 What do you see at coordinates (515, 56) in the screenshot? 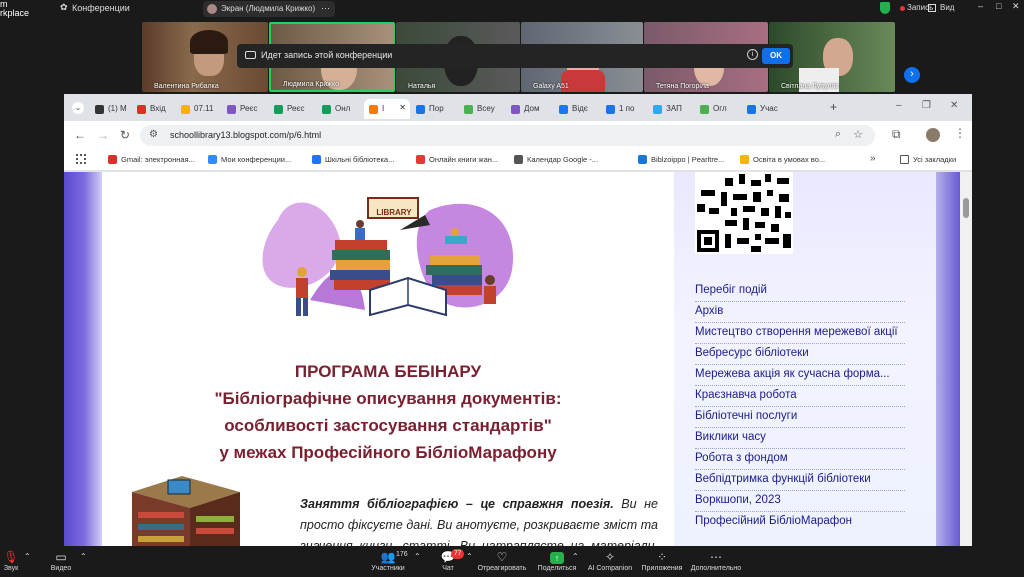
I see `recording-banner: Идет запись этой конференции i` at bounding box center [515, 56].